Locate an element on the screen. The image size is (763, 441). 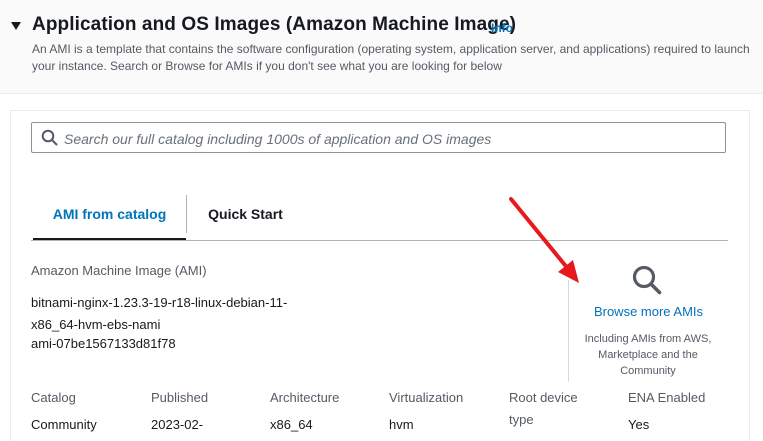
value-architecture: x86_64 is located at coordinates (291, 424).